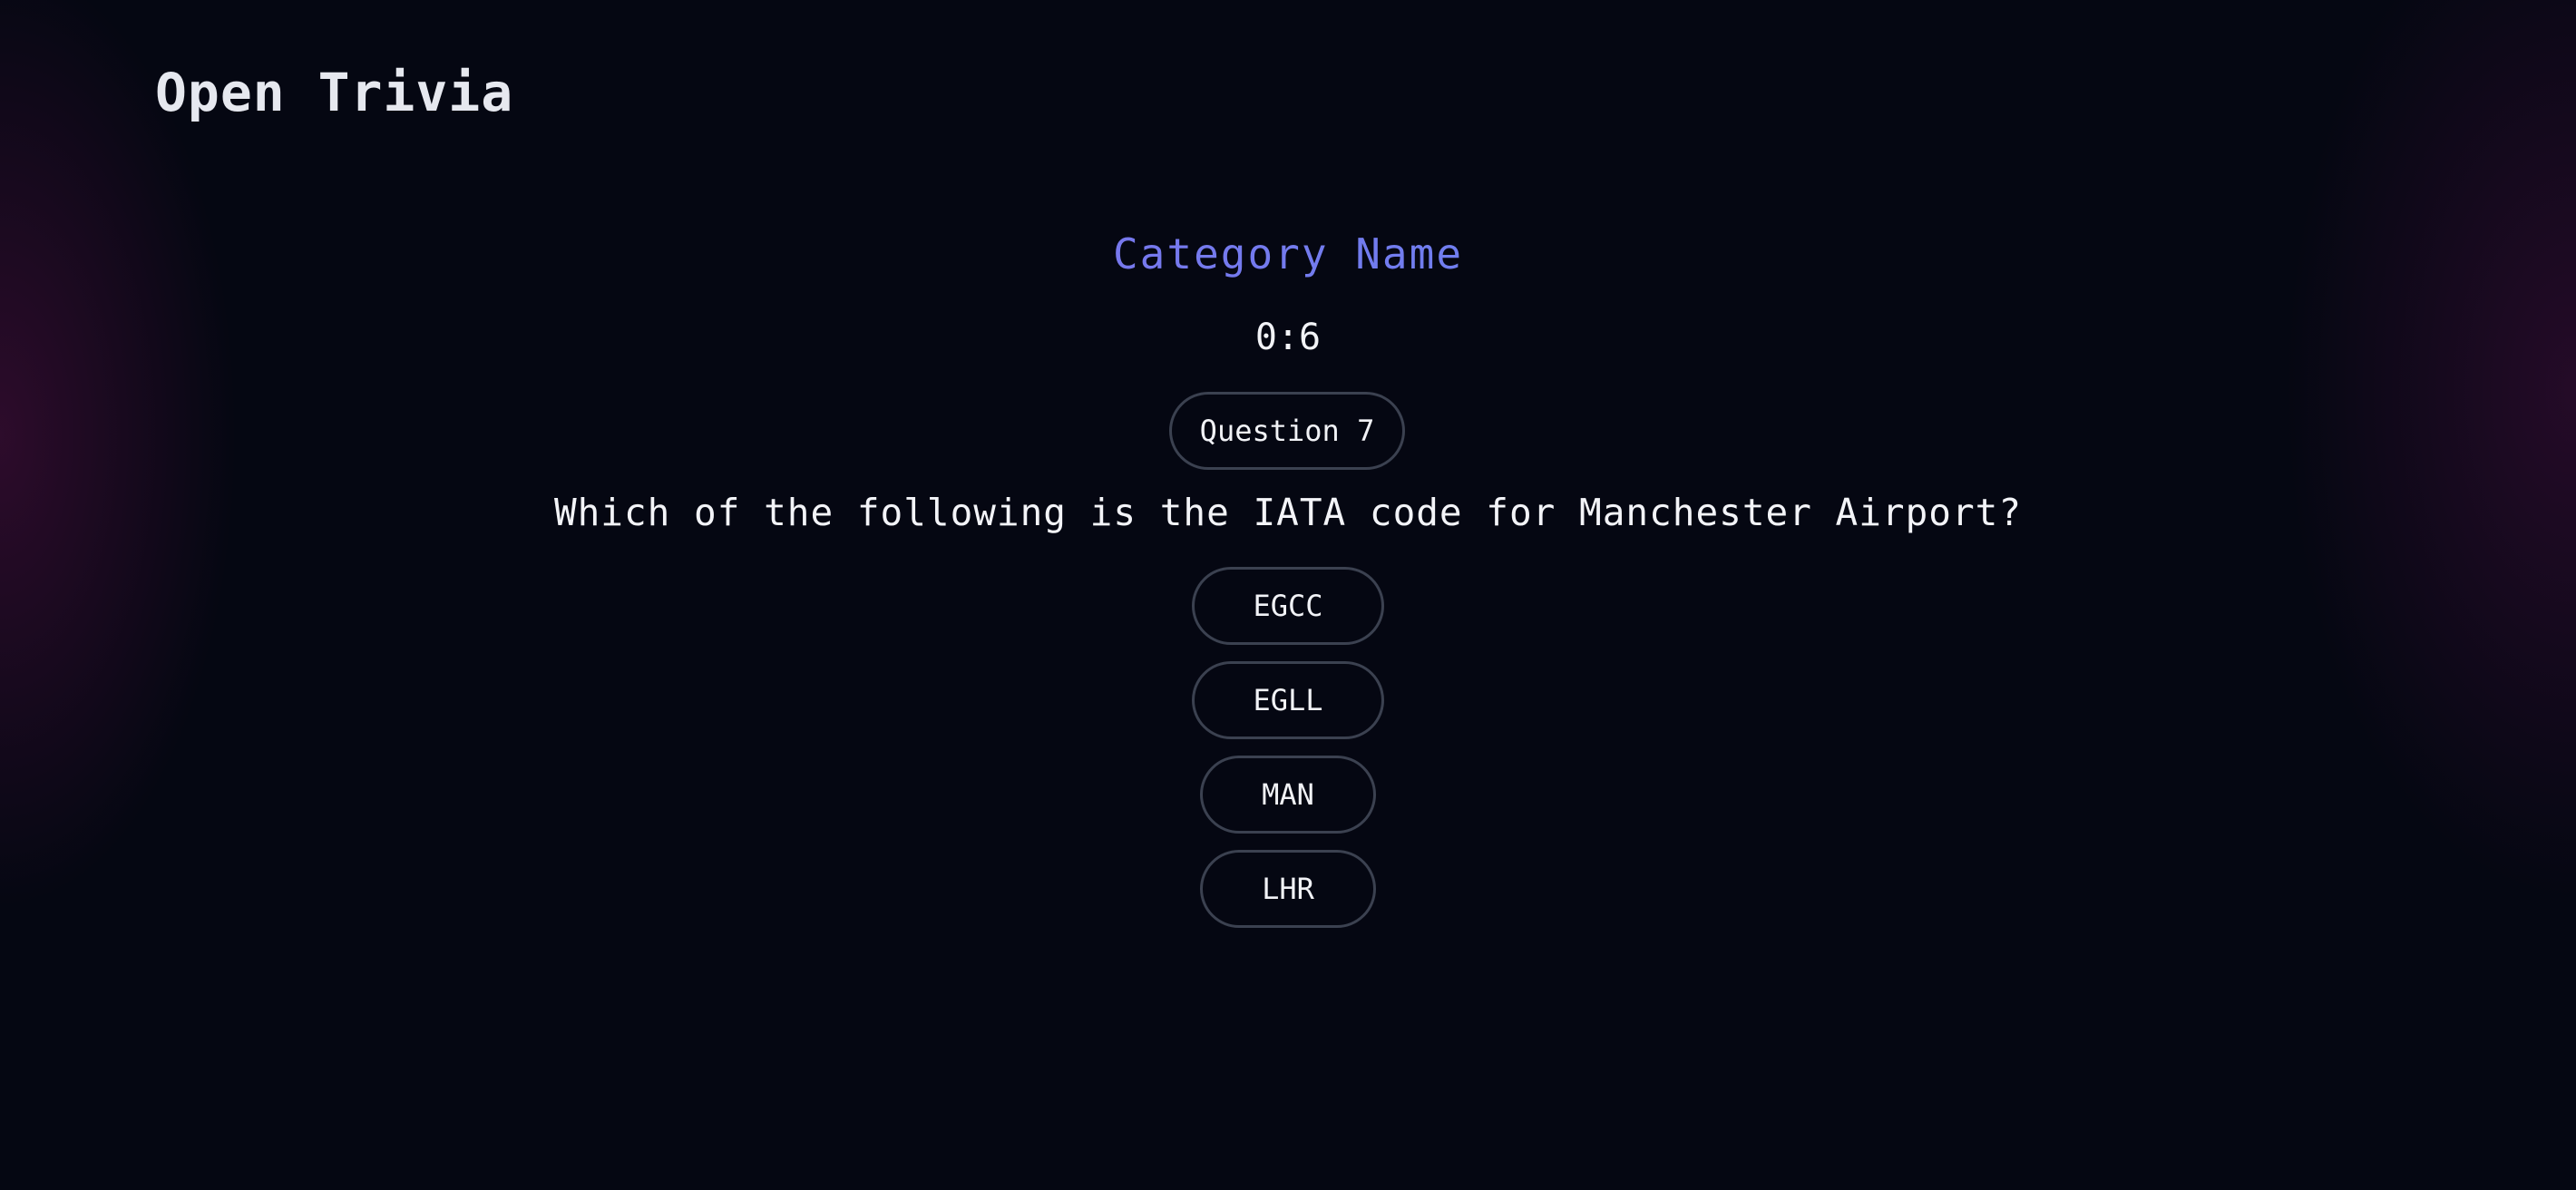 This screenshot has height=1190, width=2576. Describe the element at coordinates (1288, 606) in the screenshot. I see `answer-option-1: EGCC` at that location.